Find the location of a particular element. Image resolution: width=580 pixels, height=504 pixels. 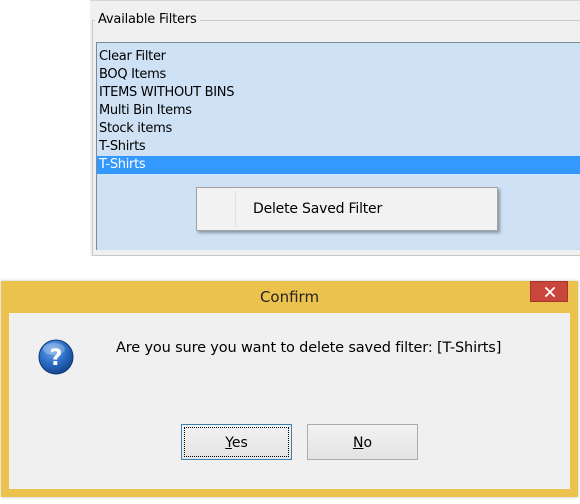

list-item: Multi Bin Items is located at coordinates (338, 111).